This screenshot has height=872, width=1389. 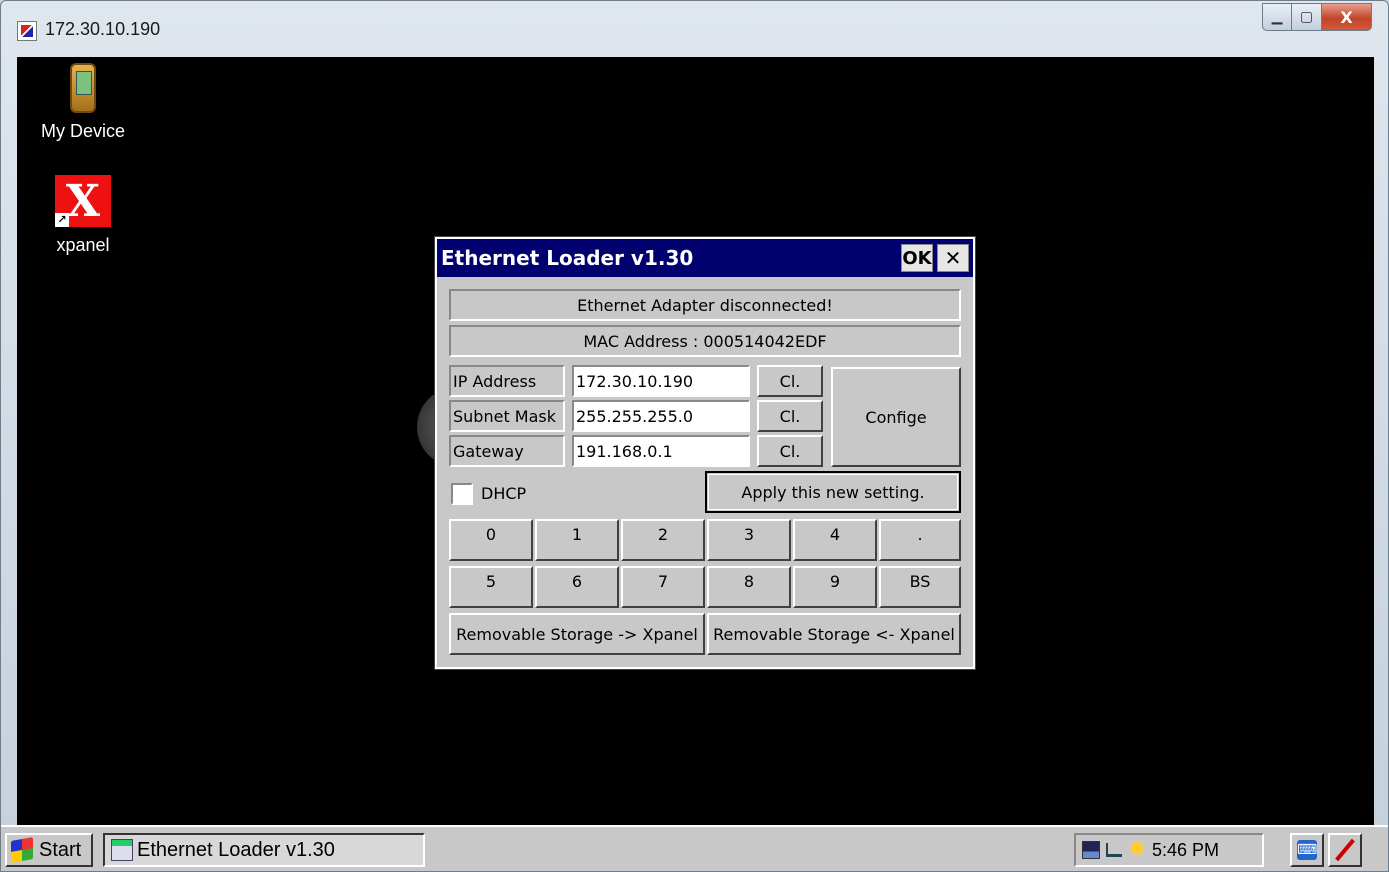 What do you see at coordinates (917, 258) in the screenshot?
I see `dialog-ok-button: OK` at bounding box center [917, 258].